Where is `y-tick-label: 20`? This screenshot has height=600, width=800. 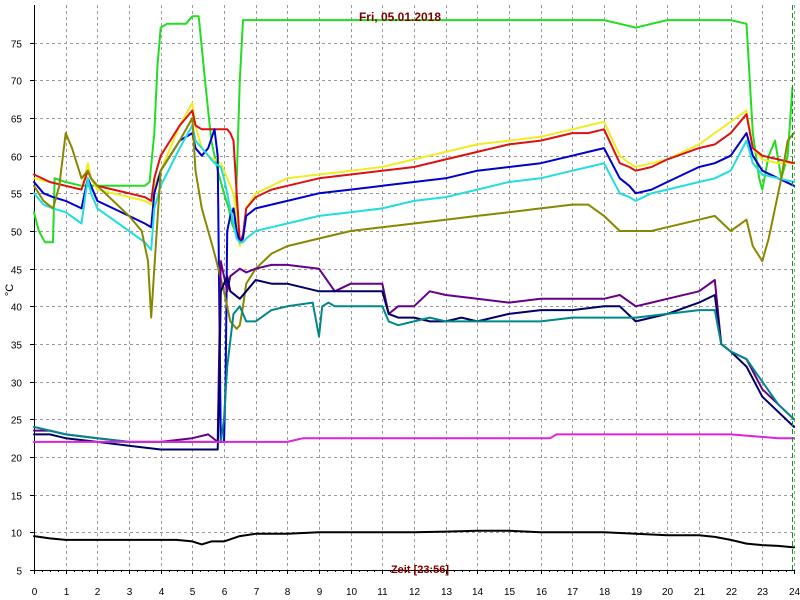
y-tick-label: 20 is located at coordinates (17, 459).